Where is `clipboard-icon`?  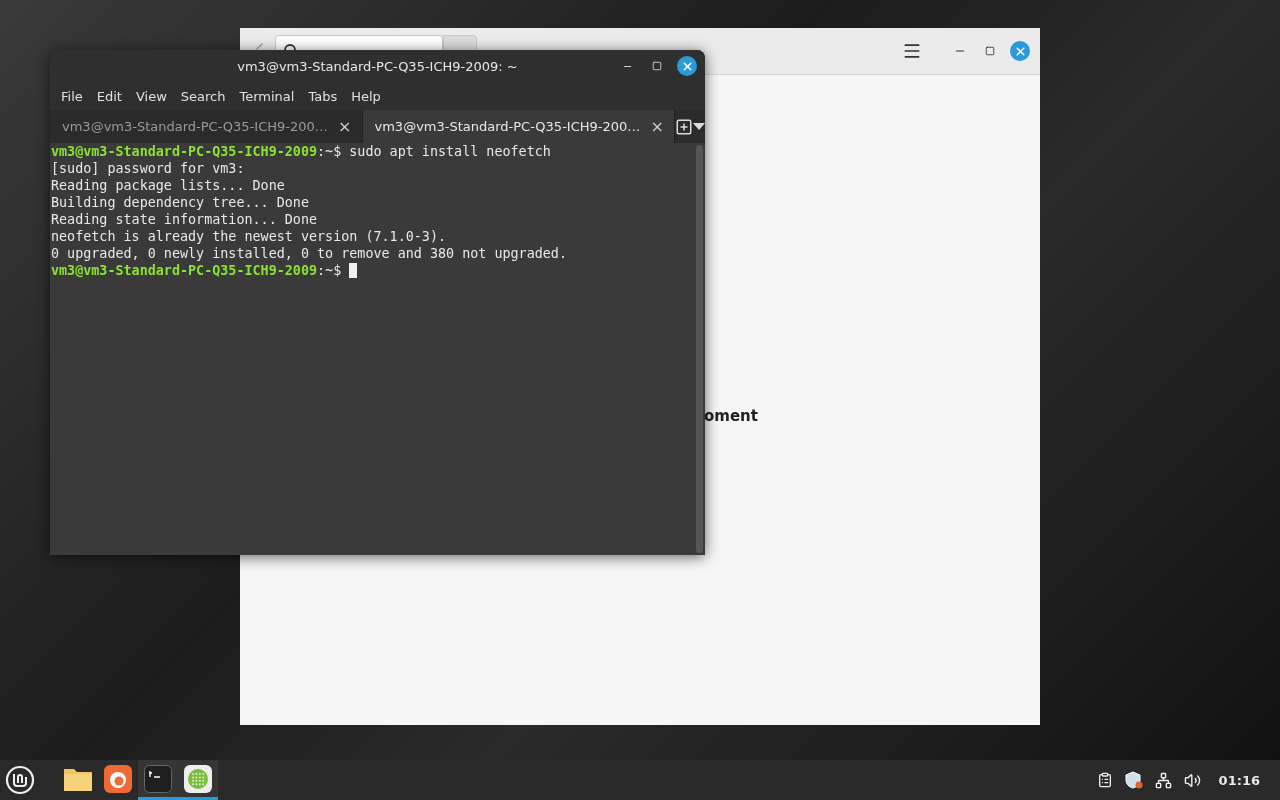 clipboard-icon is located at coordinates (1104, 780).